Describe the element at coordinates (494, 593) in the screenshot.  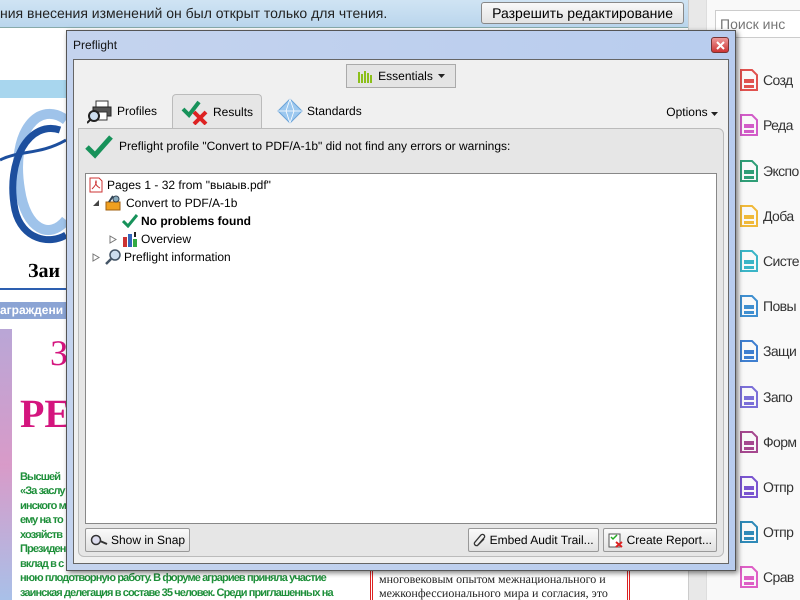
I see `quote-line: межконфессионального мира и согласия, это` at that location.